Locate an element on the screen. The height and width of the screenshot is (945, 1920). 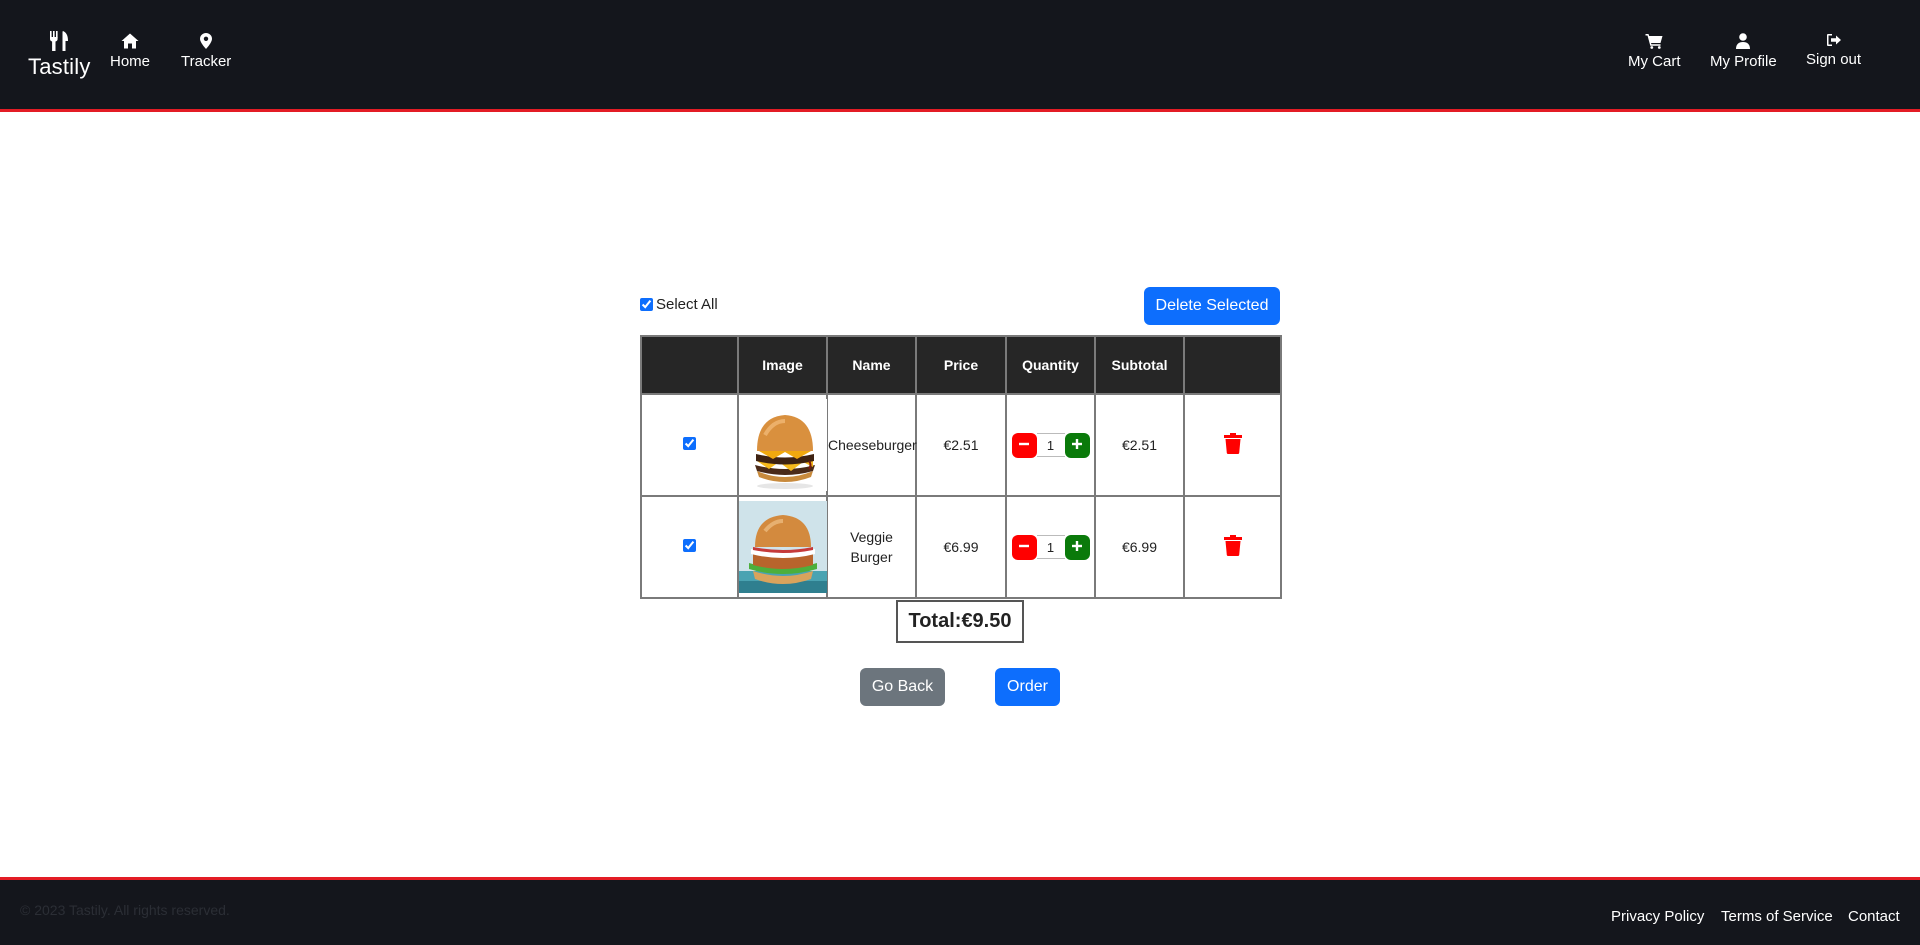
total-label: Total: is located at coordinates (935, 621).